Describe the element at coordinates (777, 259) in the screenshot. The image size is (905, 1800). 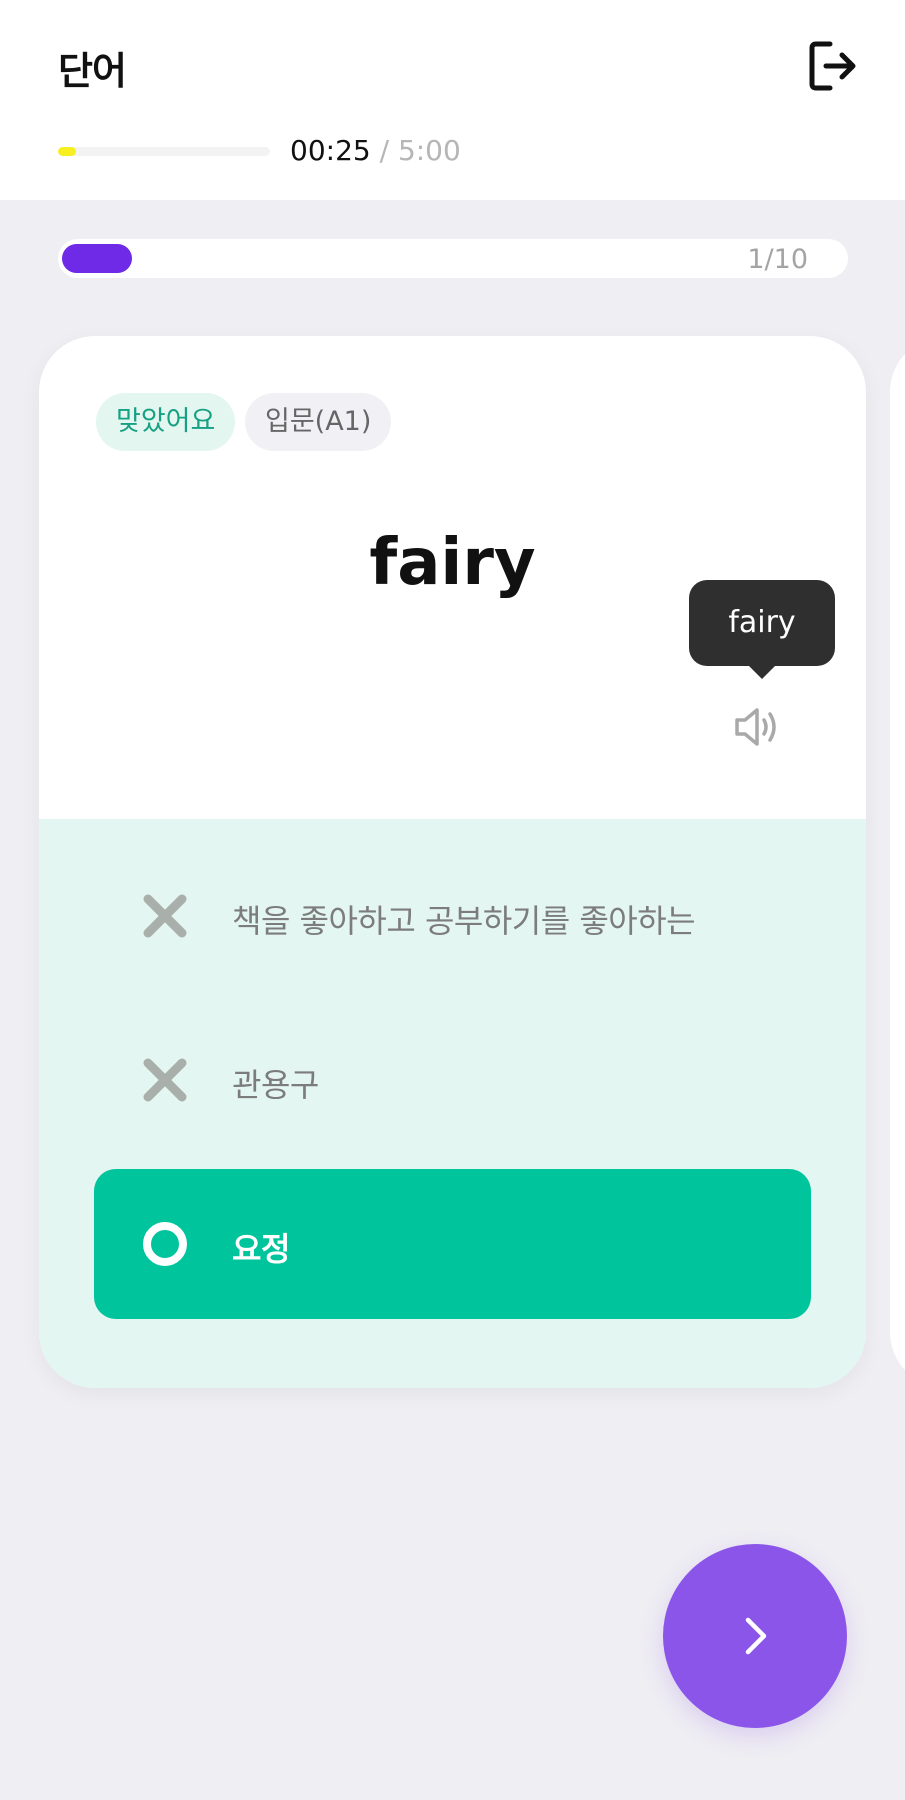
I see `quiz-progress-label: 1/10` at that location.